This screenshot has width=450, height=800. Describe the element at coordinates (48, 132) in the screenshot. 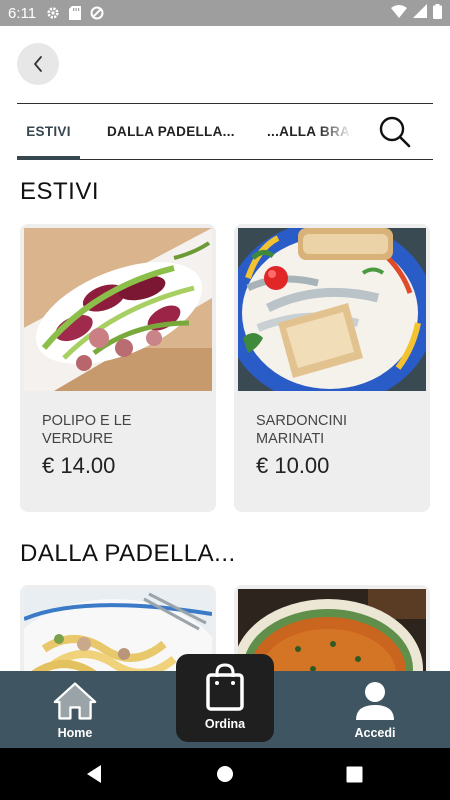

I see `tab-estivi: ESTIVI` at that location.